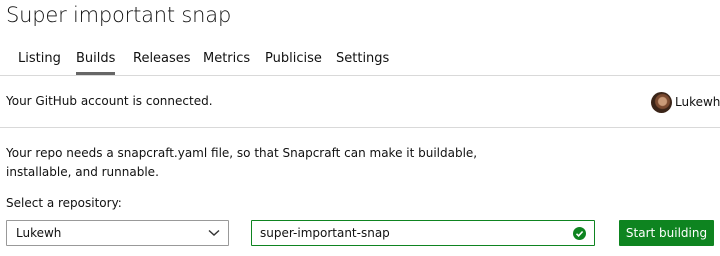  Describe the element at coordinates (162, 59) in the screenshot. I see `tab-releases: Releases` at that location.